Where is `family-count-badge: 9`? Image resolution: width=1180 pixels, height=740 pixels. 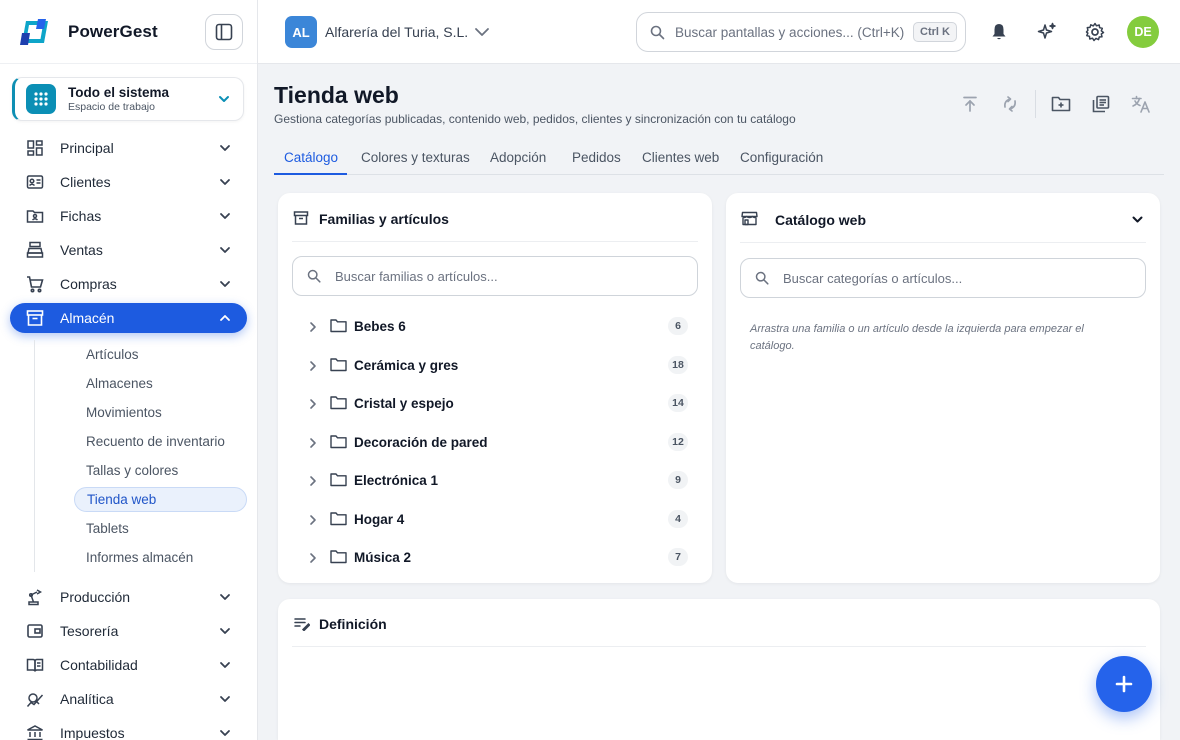
family-count-badge: 9 is located at coordinates (678, 480).